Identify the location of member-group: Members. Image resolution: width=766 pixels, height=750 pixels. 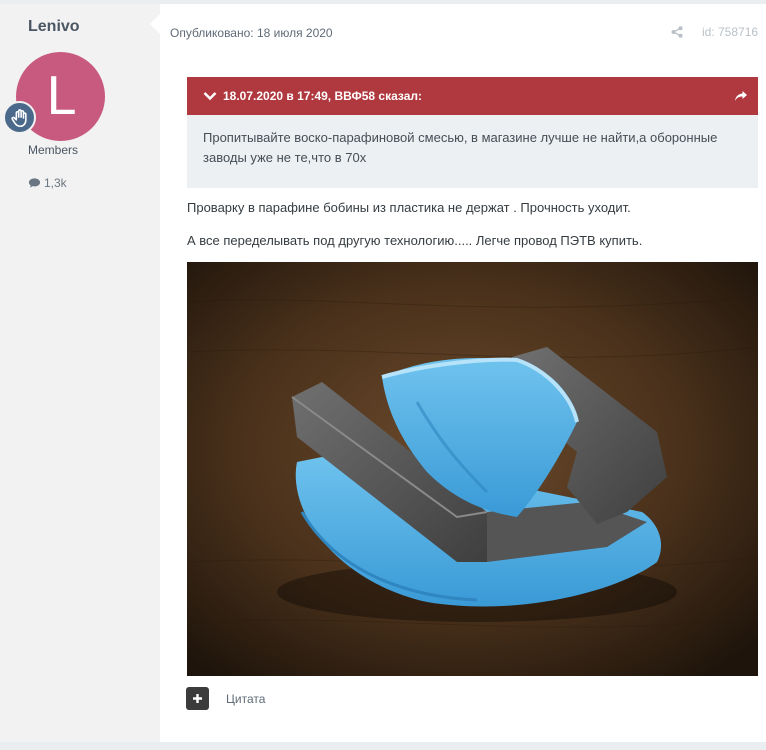
(53, 150).